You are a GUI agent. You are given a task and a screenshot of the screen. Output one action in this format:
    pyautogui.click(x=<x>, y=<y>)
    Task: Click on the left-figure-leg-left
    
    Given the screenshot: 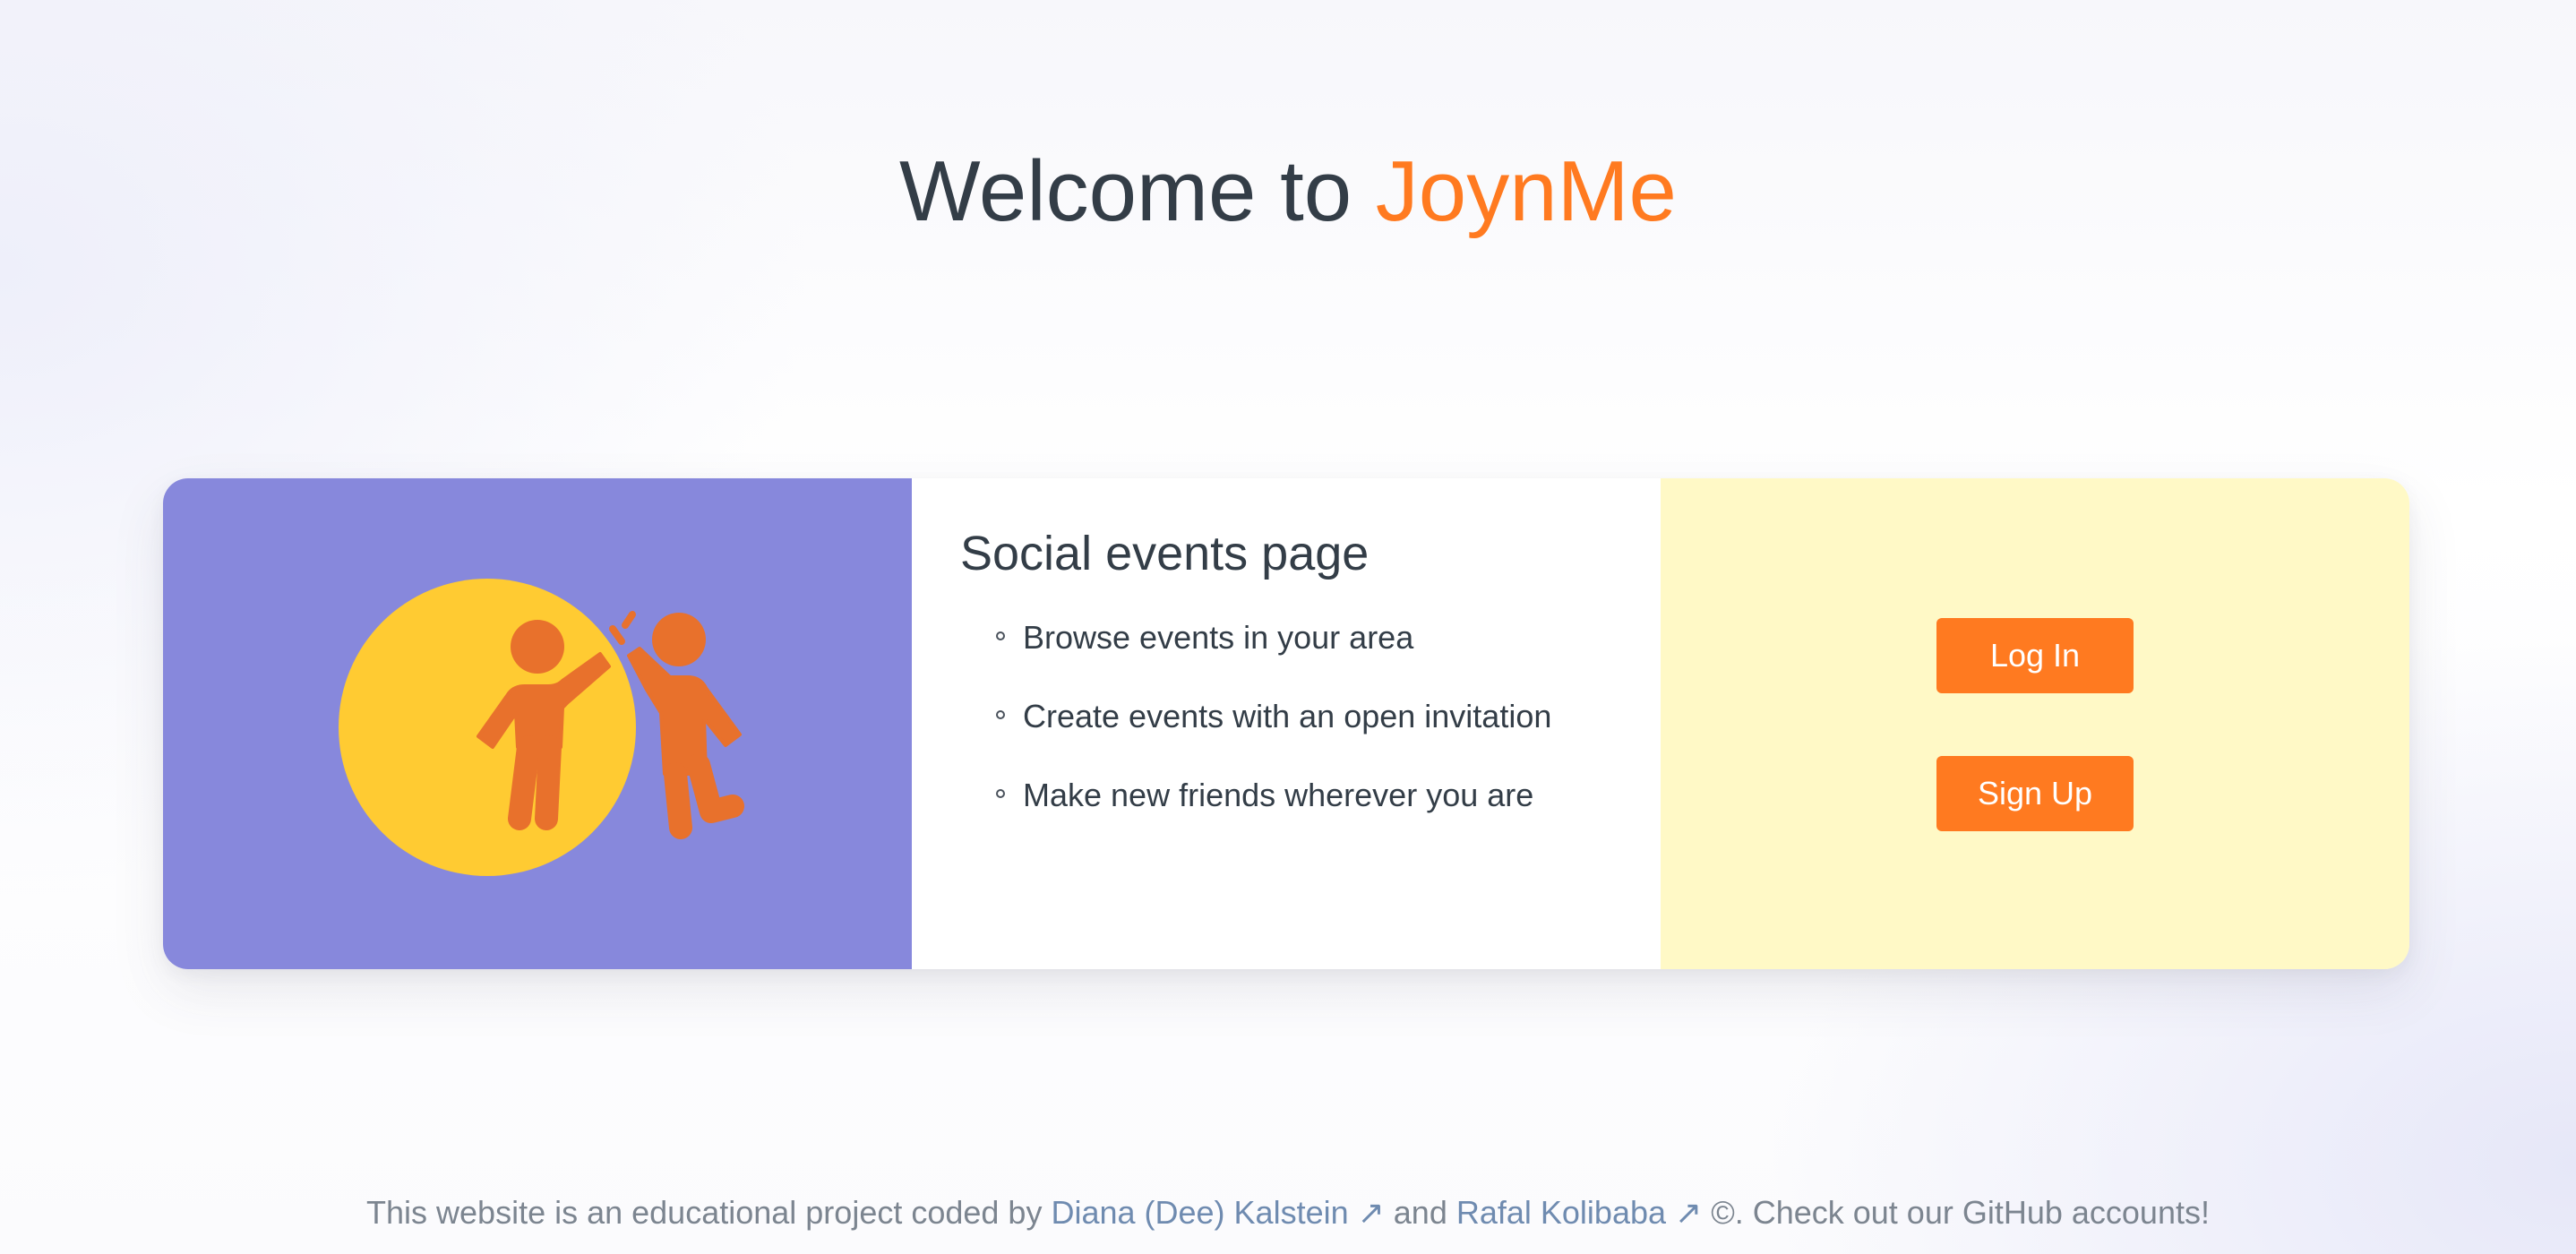 What is the action you would take?
    pyautogui.click(x=524, y=782)
    